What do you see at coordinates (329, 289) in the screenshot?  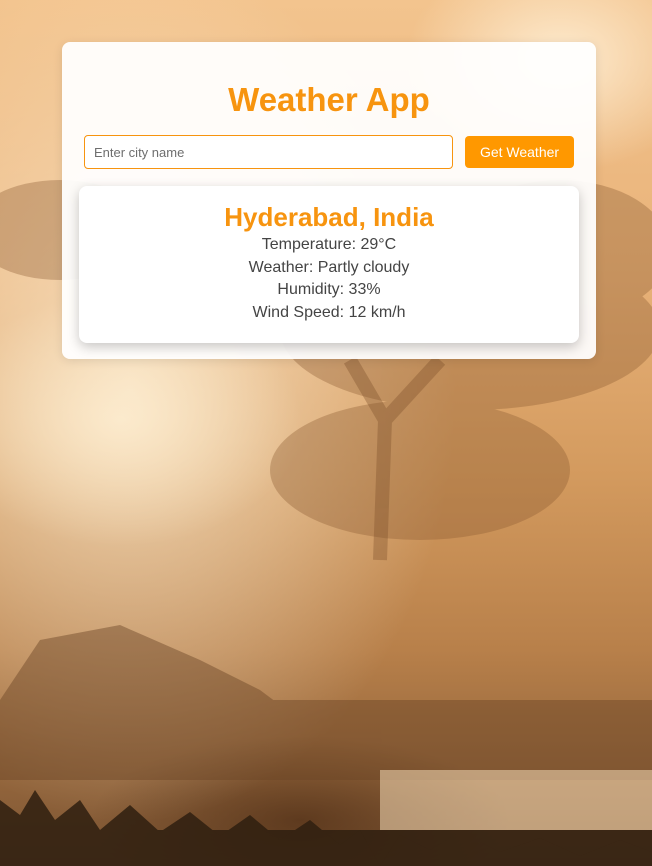 I see `humidity-text: Humidity: 33%` at bounding box center [329, 289].